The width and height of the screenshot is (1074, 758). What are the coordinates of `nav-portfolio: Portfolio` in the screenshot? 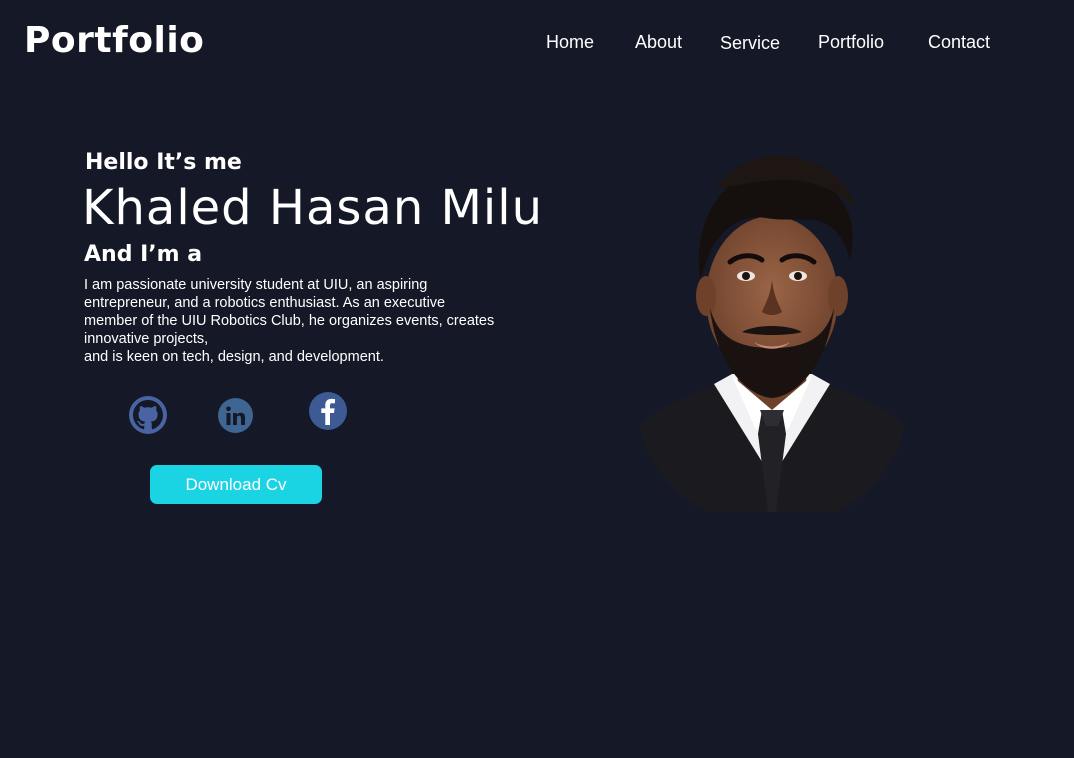 It's located at (851, 42).